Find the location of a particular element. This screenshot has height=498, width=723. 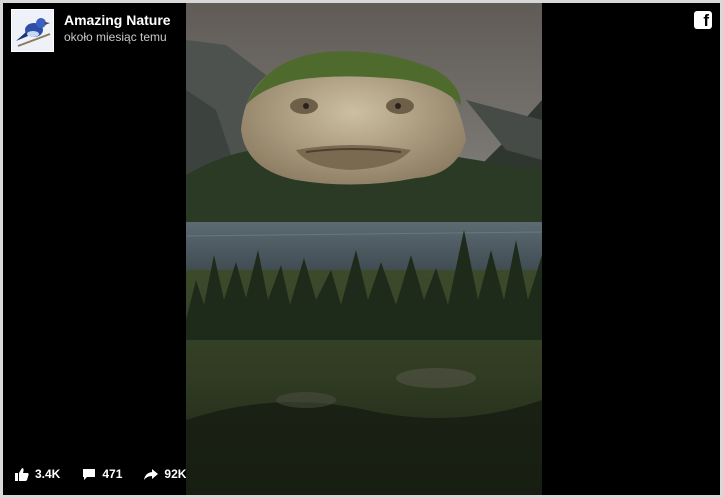

engagement-stats: 3.4K 471 92K is located at coordinates (100, 474).